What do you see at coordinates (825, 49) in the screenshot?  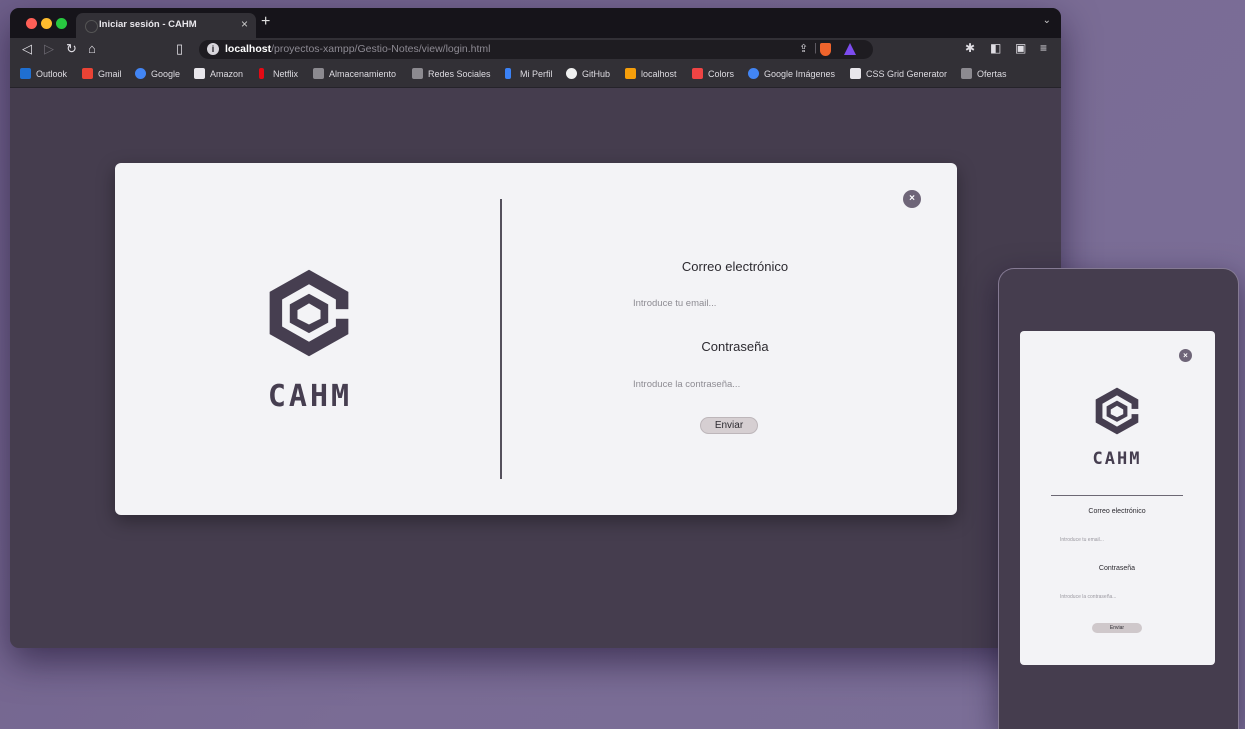 I see `brave-shield-icon` at bounding box center [825, 49].